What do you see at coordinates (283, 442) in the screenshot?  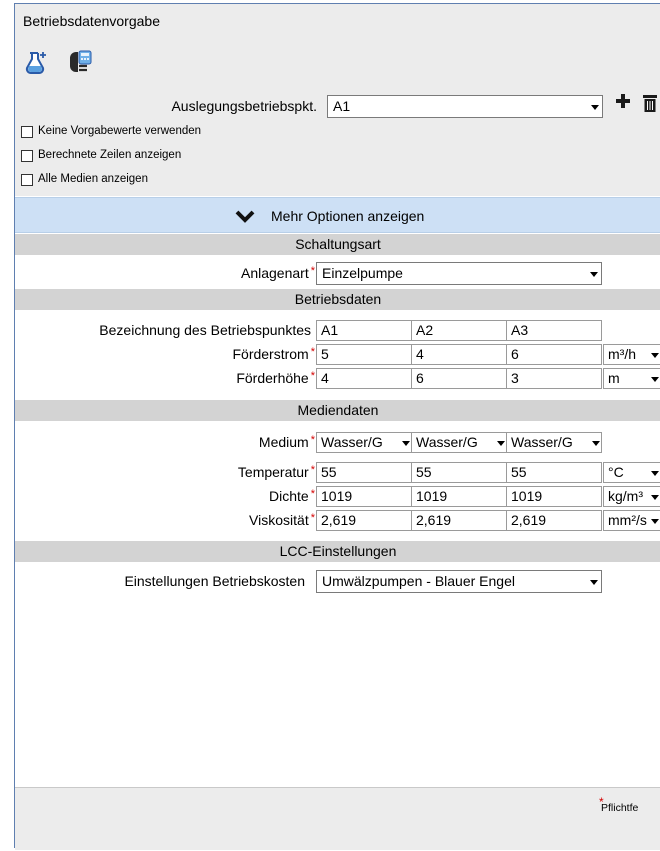 I see `medium-label-text: Medium` at bounding box center [283, 442].